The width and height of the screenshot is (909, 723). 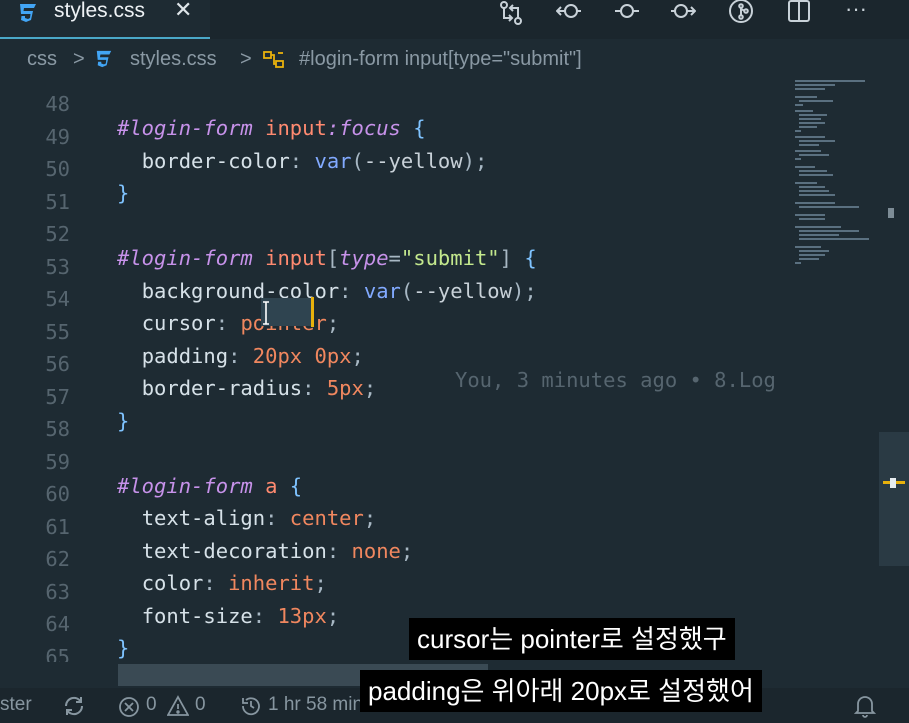 I want to click on code-line: 53 background-color: var(--yellow);, so click(x=395, y=267).